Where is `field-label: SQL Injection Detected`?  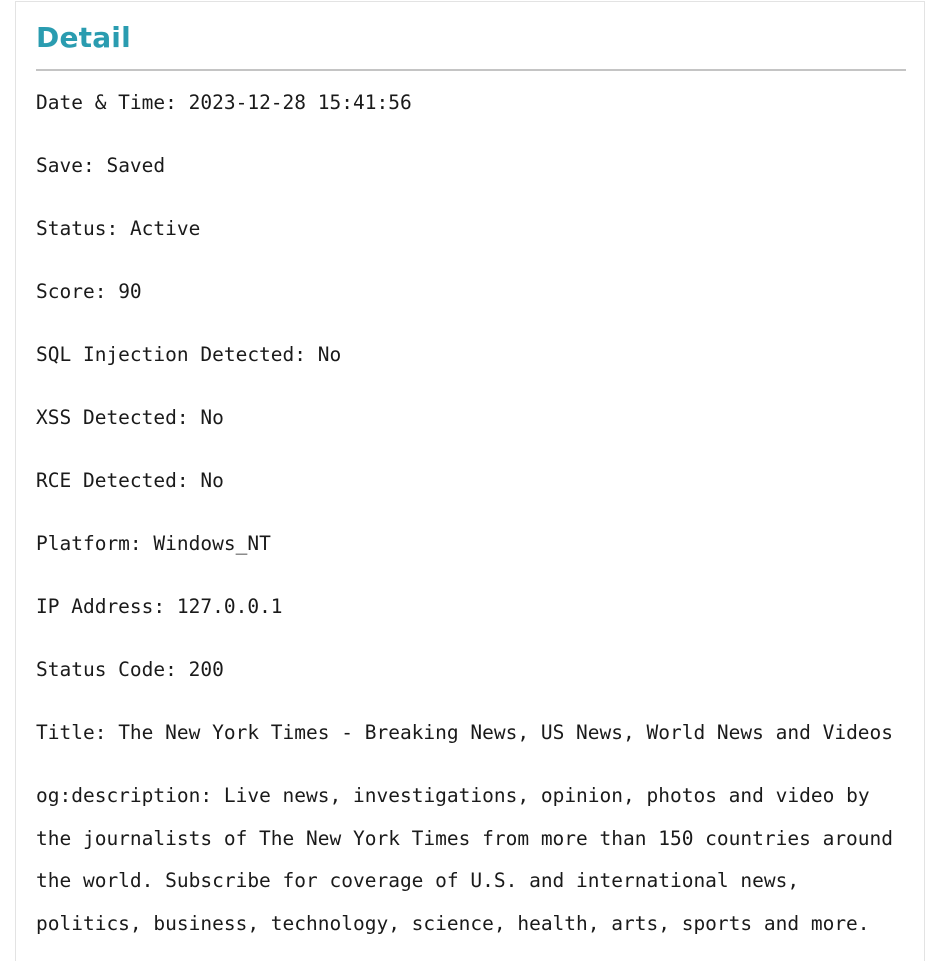 field-label: SQL Injection Detected is located at coordinates (165, 354).